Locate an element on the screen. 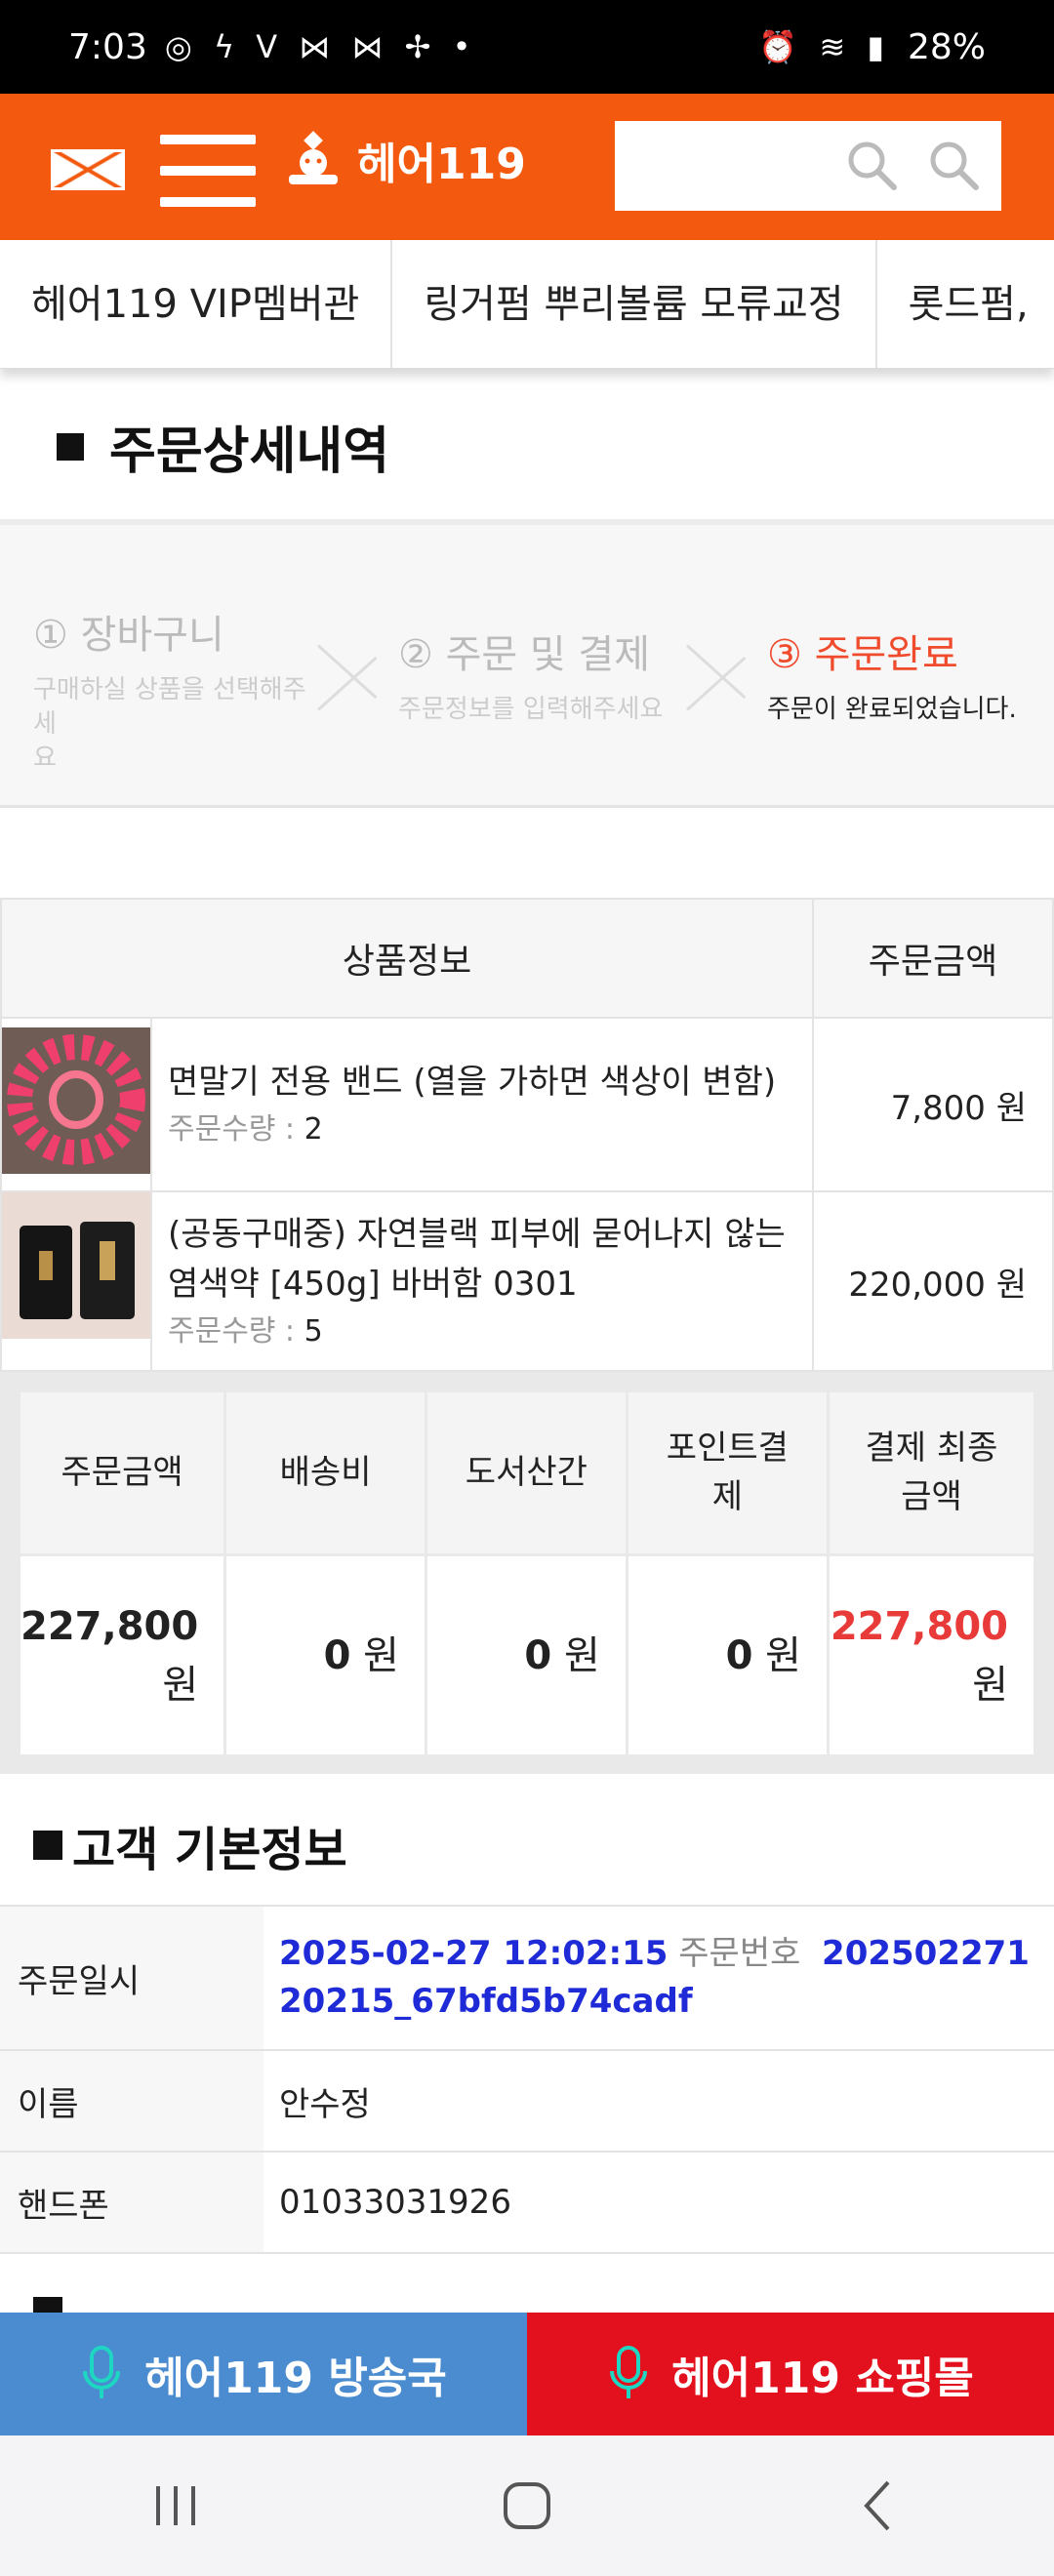 The width and height of the screenshot is (1054, 2576). summary-points: 0 원 is located at coordinates (728, 1655).